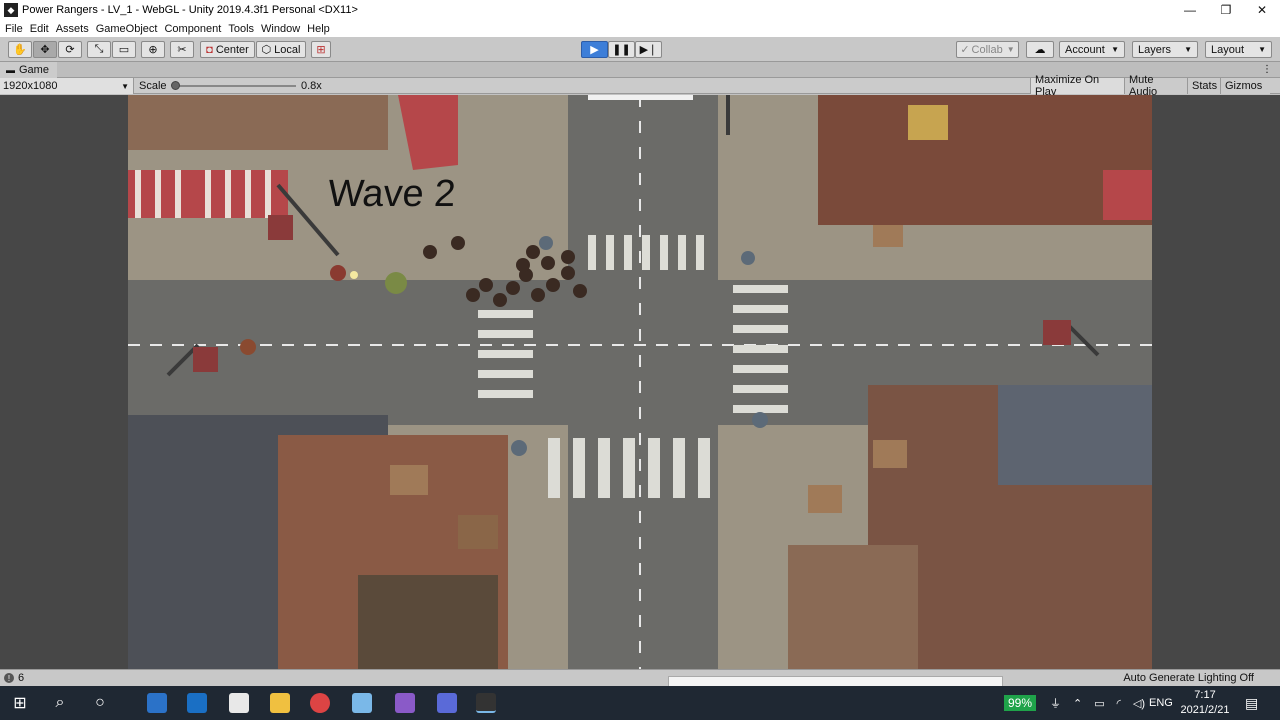 Image resolution: width=1280 pixels, height=720 pixels. What do you see at coordinates (1165, 49) in the screenshot?
I see `layers-dropdown: Layers ▼` at bounding box center [1165, 49].